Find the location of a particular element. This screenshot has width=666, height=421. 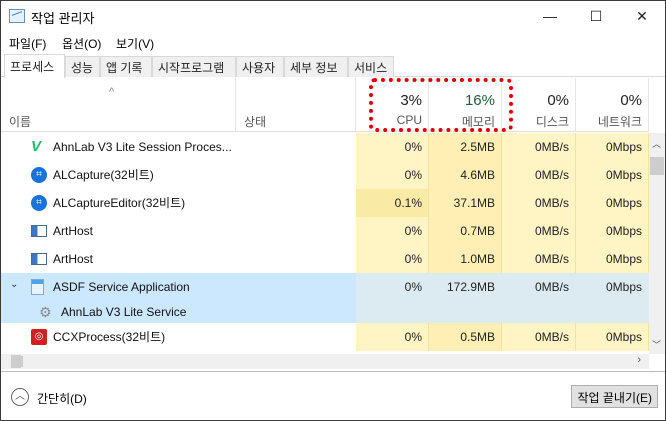

minimize-button: — is located at coordinates (550, 16).